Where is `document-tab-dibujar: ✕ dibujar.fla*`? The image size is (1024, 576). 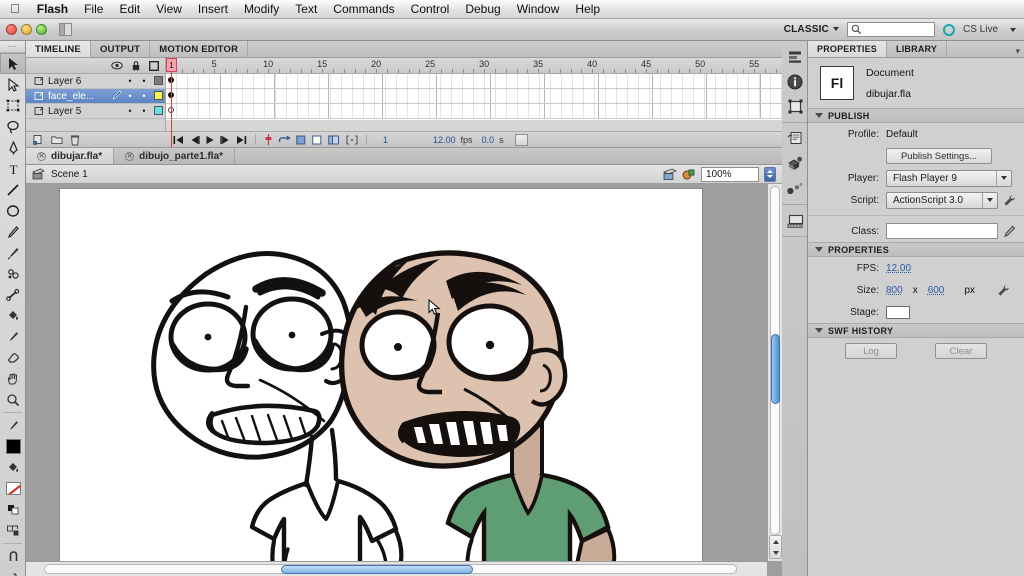
document-tab-dibujar: ✕ dibujar.fla* is located at coordinates (70, 156).